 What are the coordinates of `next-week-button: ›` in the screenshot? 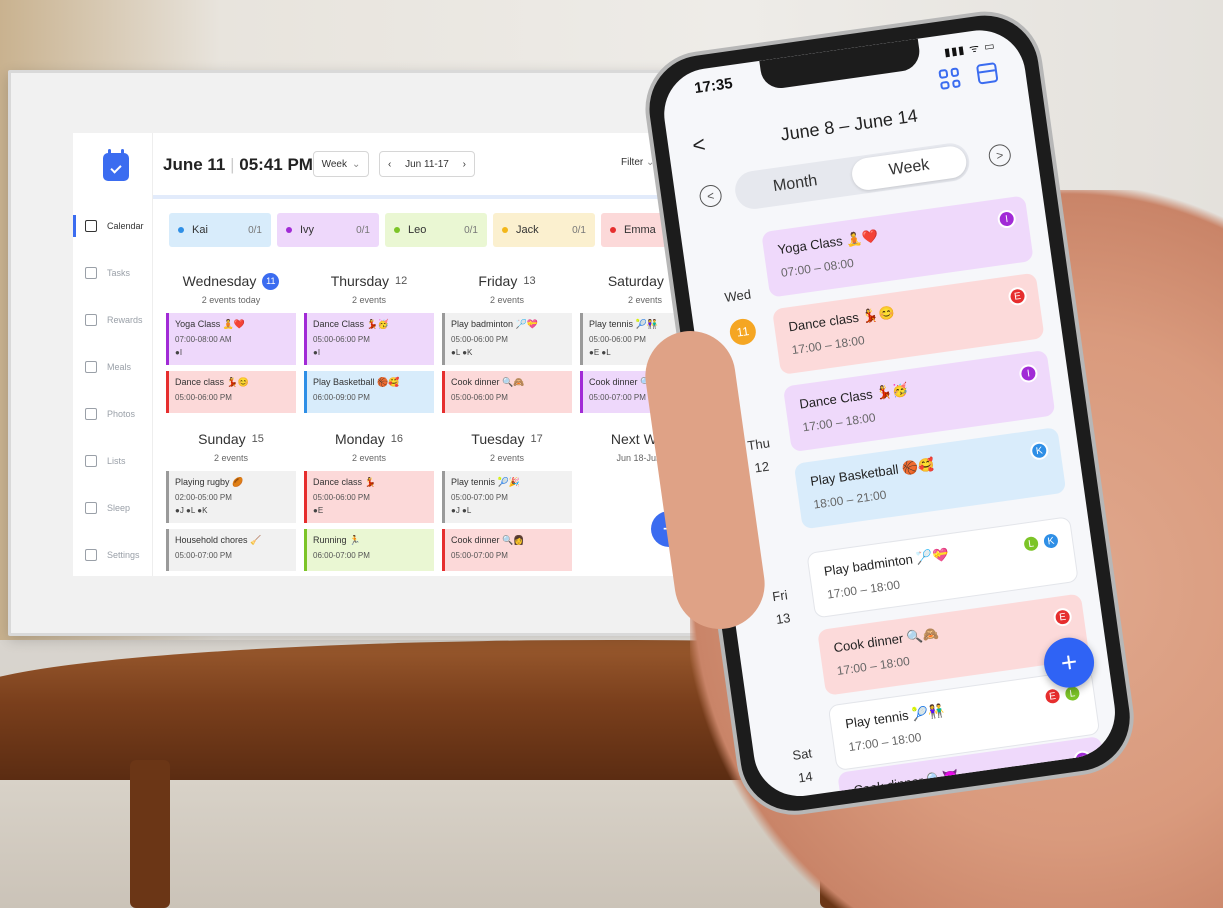 It's located at (464, 164).